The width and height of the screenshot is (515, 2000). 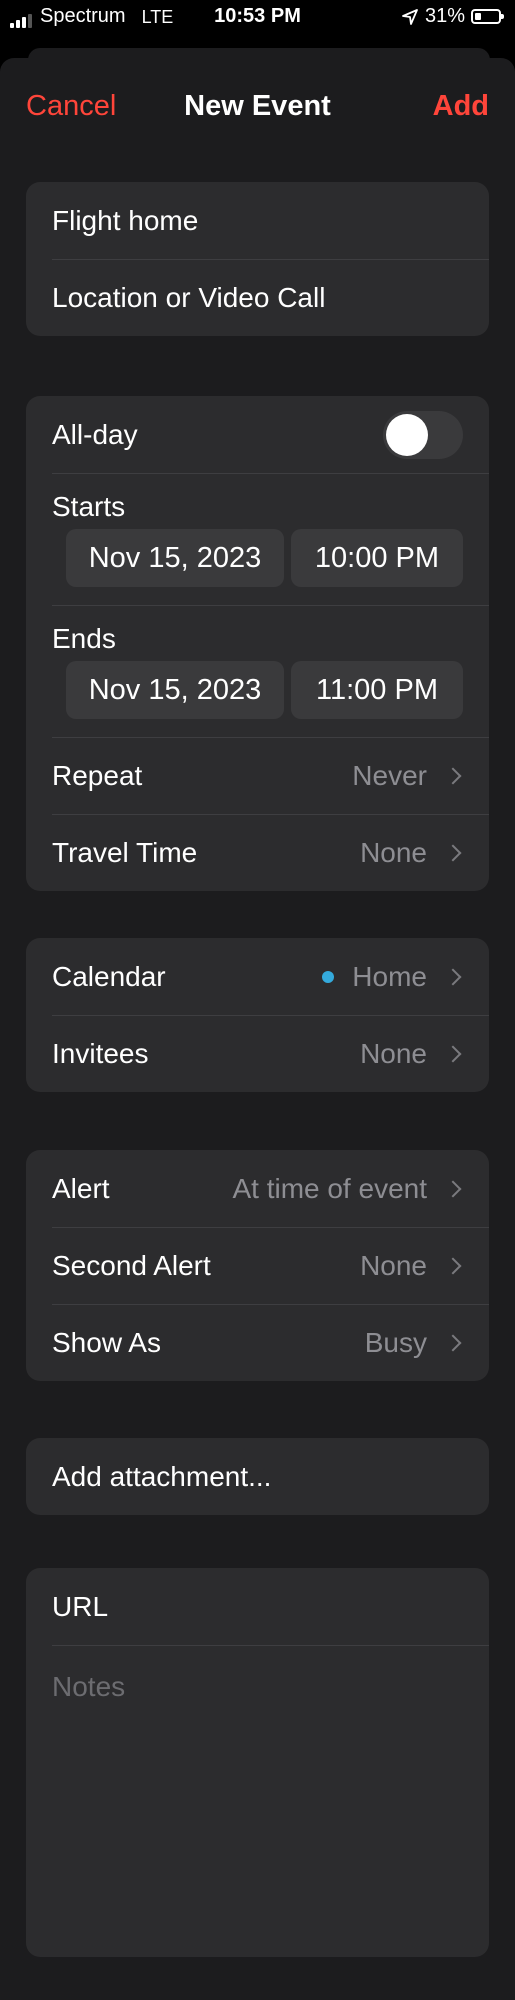 I want to click on show-as-value-wrap: Busy, so click(x=414, y=1343).